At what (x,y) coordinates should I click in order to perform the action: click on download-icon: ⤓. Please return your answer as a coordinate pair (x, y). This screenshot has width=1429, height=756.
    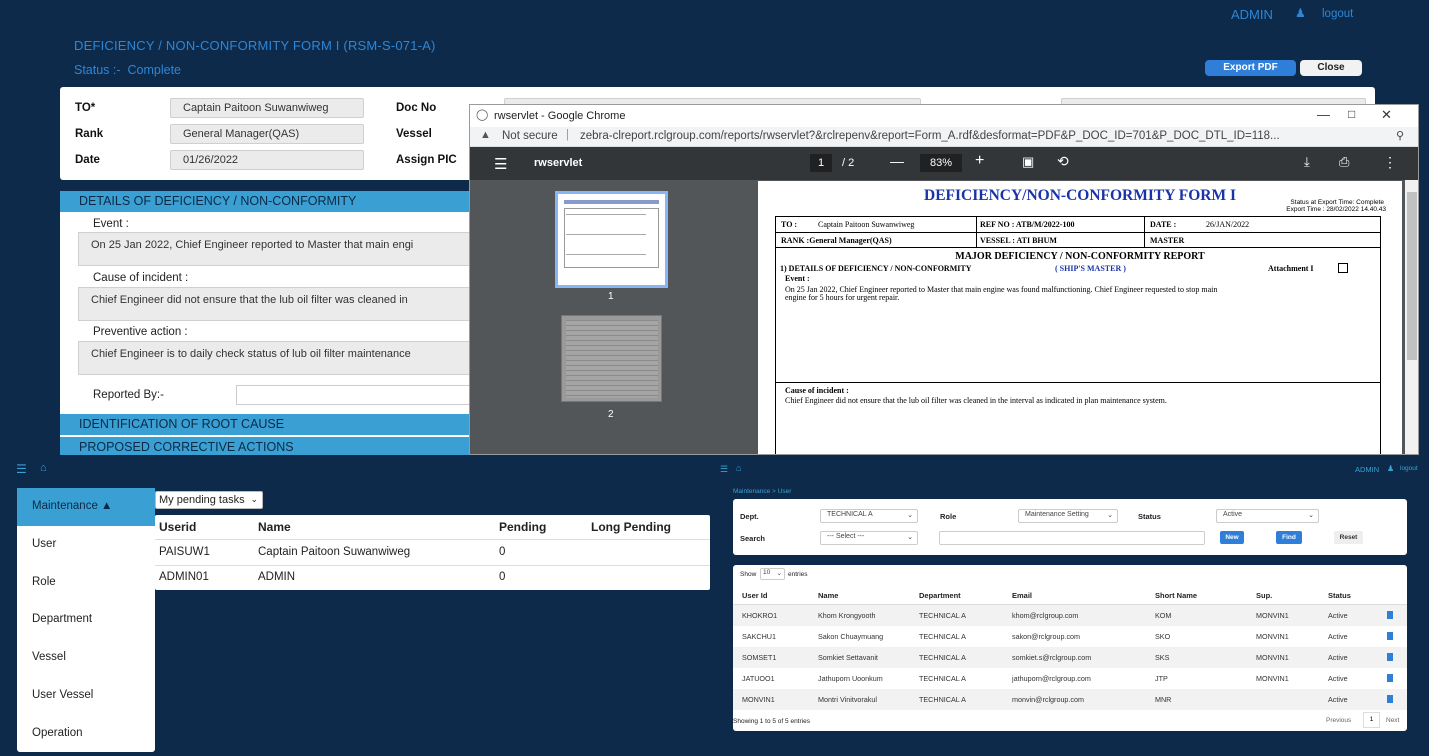
    Looking at the image, I should click on (1307, 162).